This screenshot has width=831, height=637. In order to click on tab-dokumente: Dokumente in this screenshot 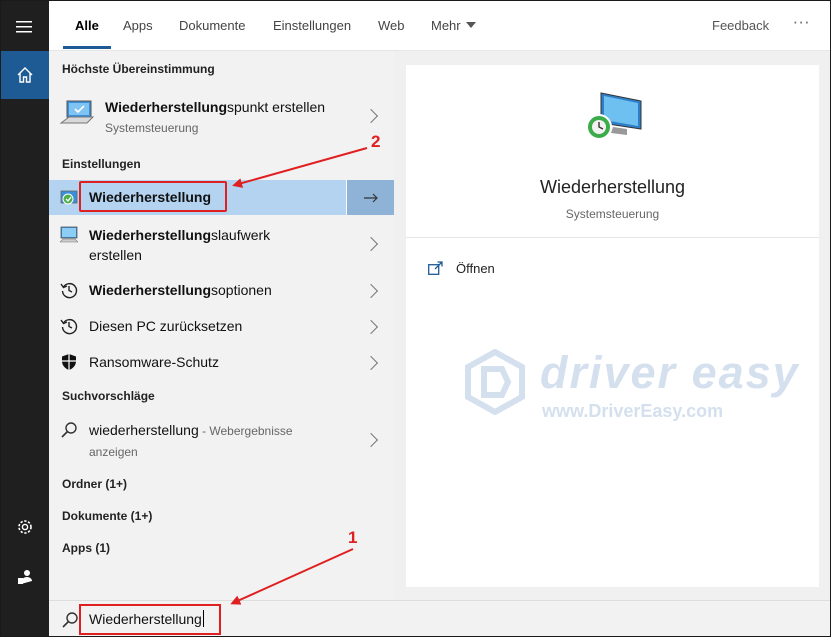, I will do `click(212, 26)`.